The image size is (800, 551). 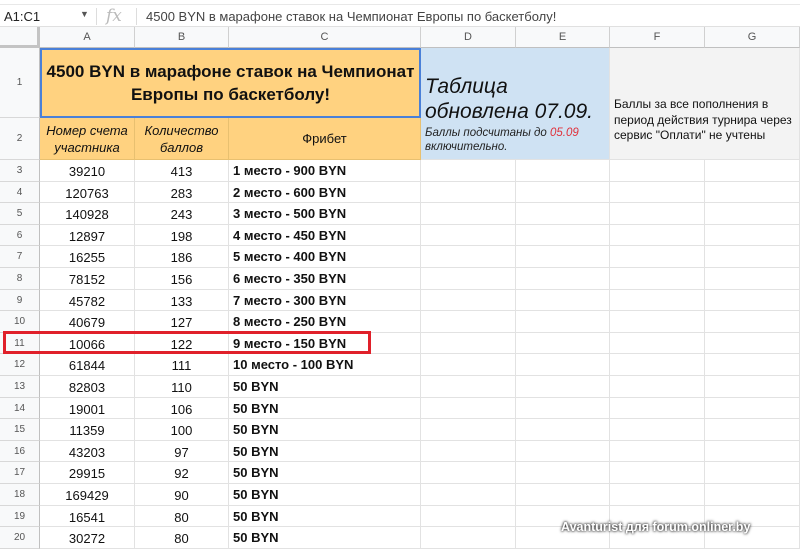 What do you see at coordinates (87, 473) in the screenshot?
I see `cell-account: 29915` at bounding box center [87, 473].